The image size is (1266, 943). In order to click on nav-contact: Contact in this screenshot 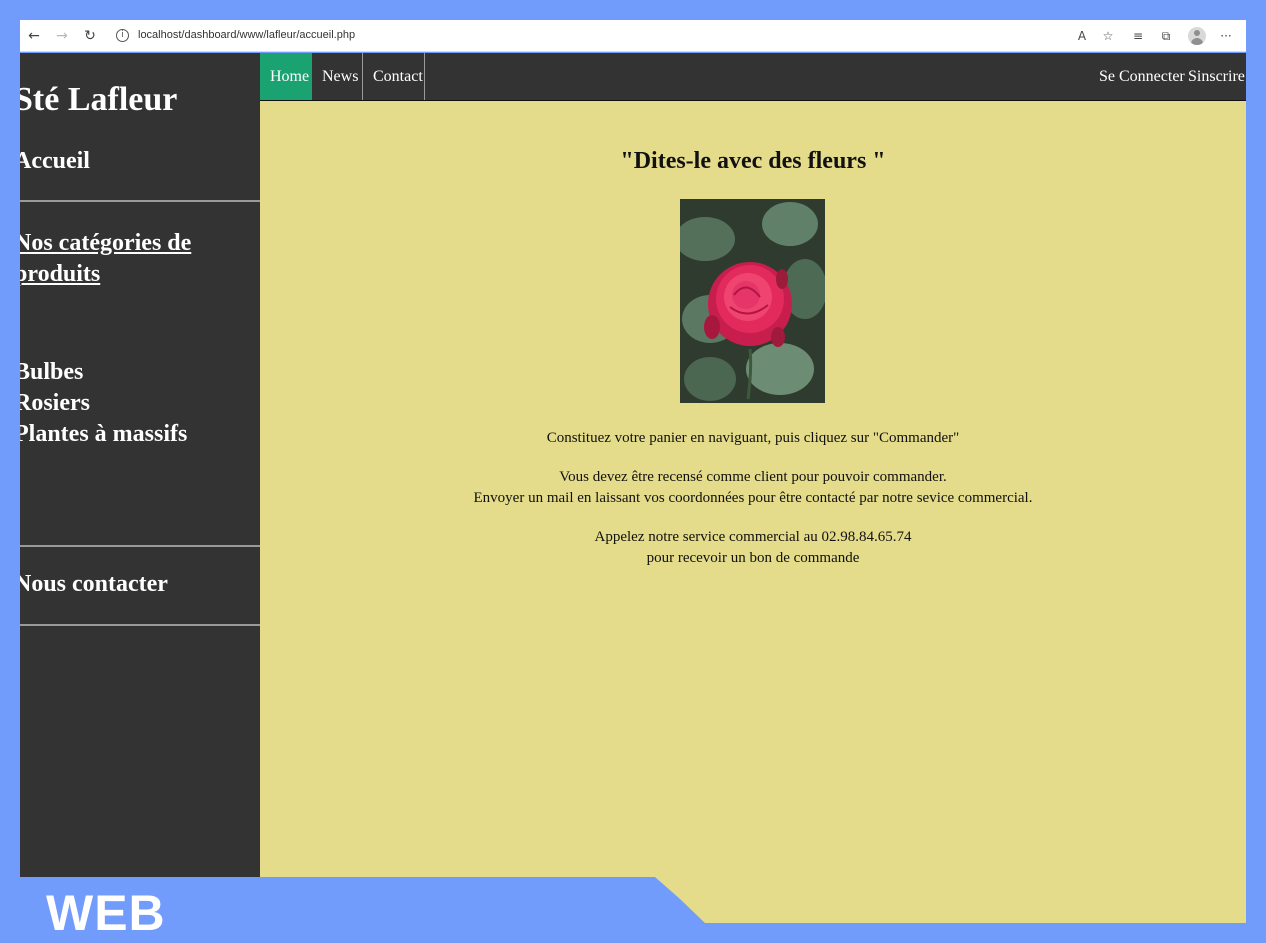, I will do `click(398, 76)`.